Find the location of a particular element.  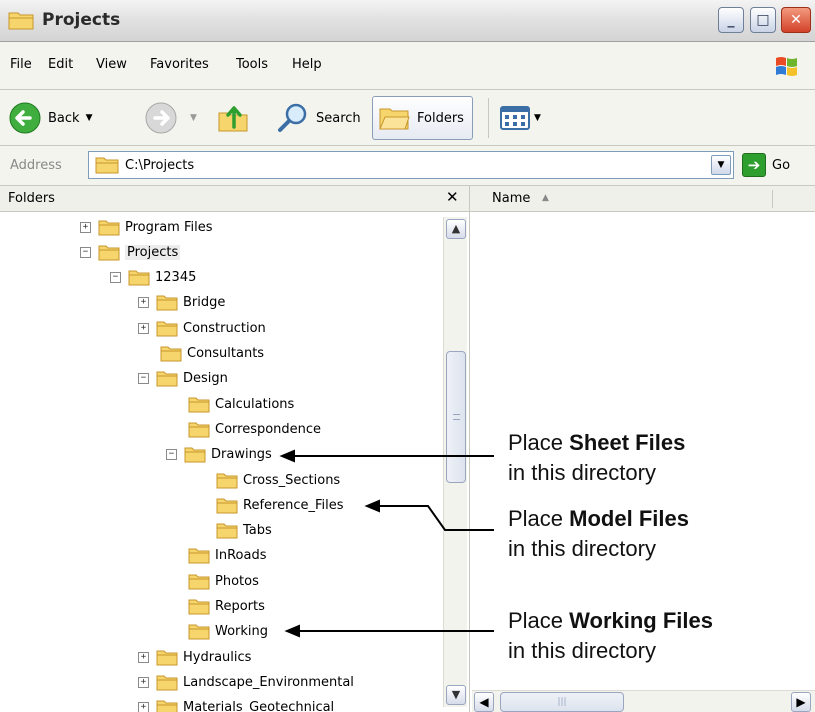

tree-item-12345: − 12345 is located at coordinates (153, 278).